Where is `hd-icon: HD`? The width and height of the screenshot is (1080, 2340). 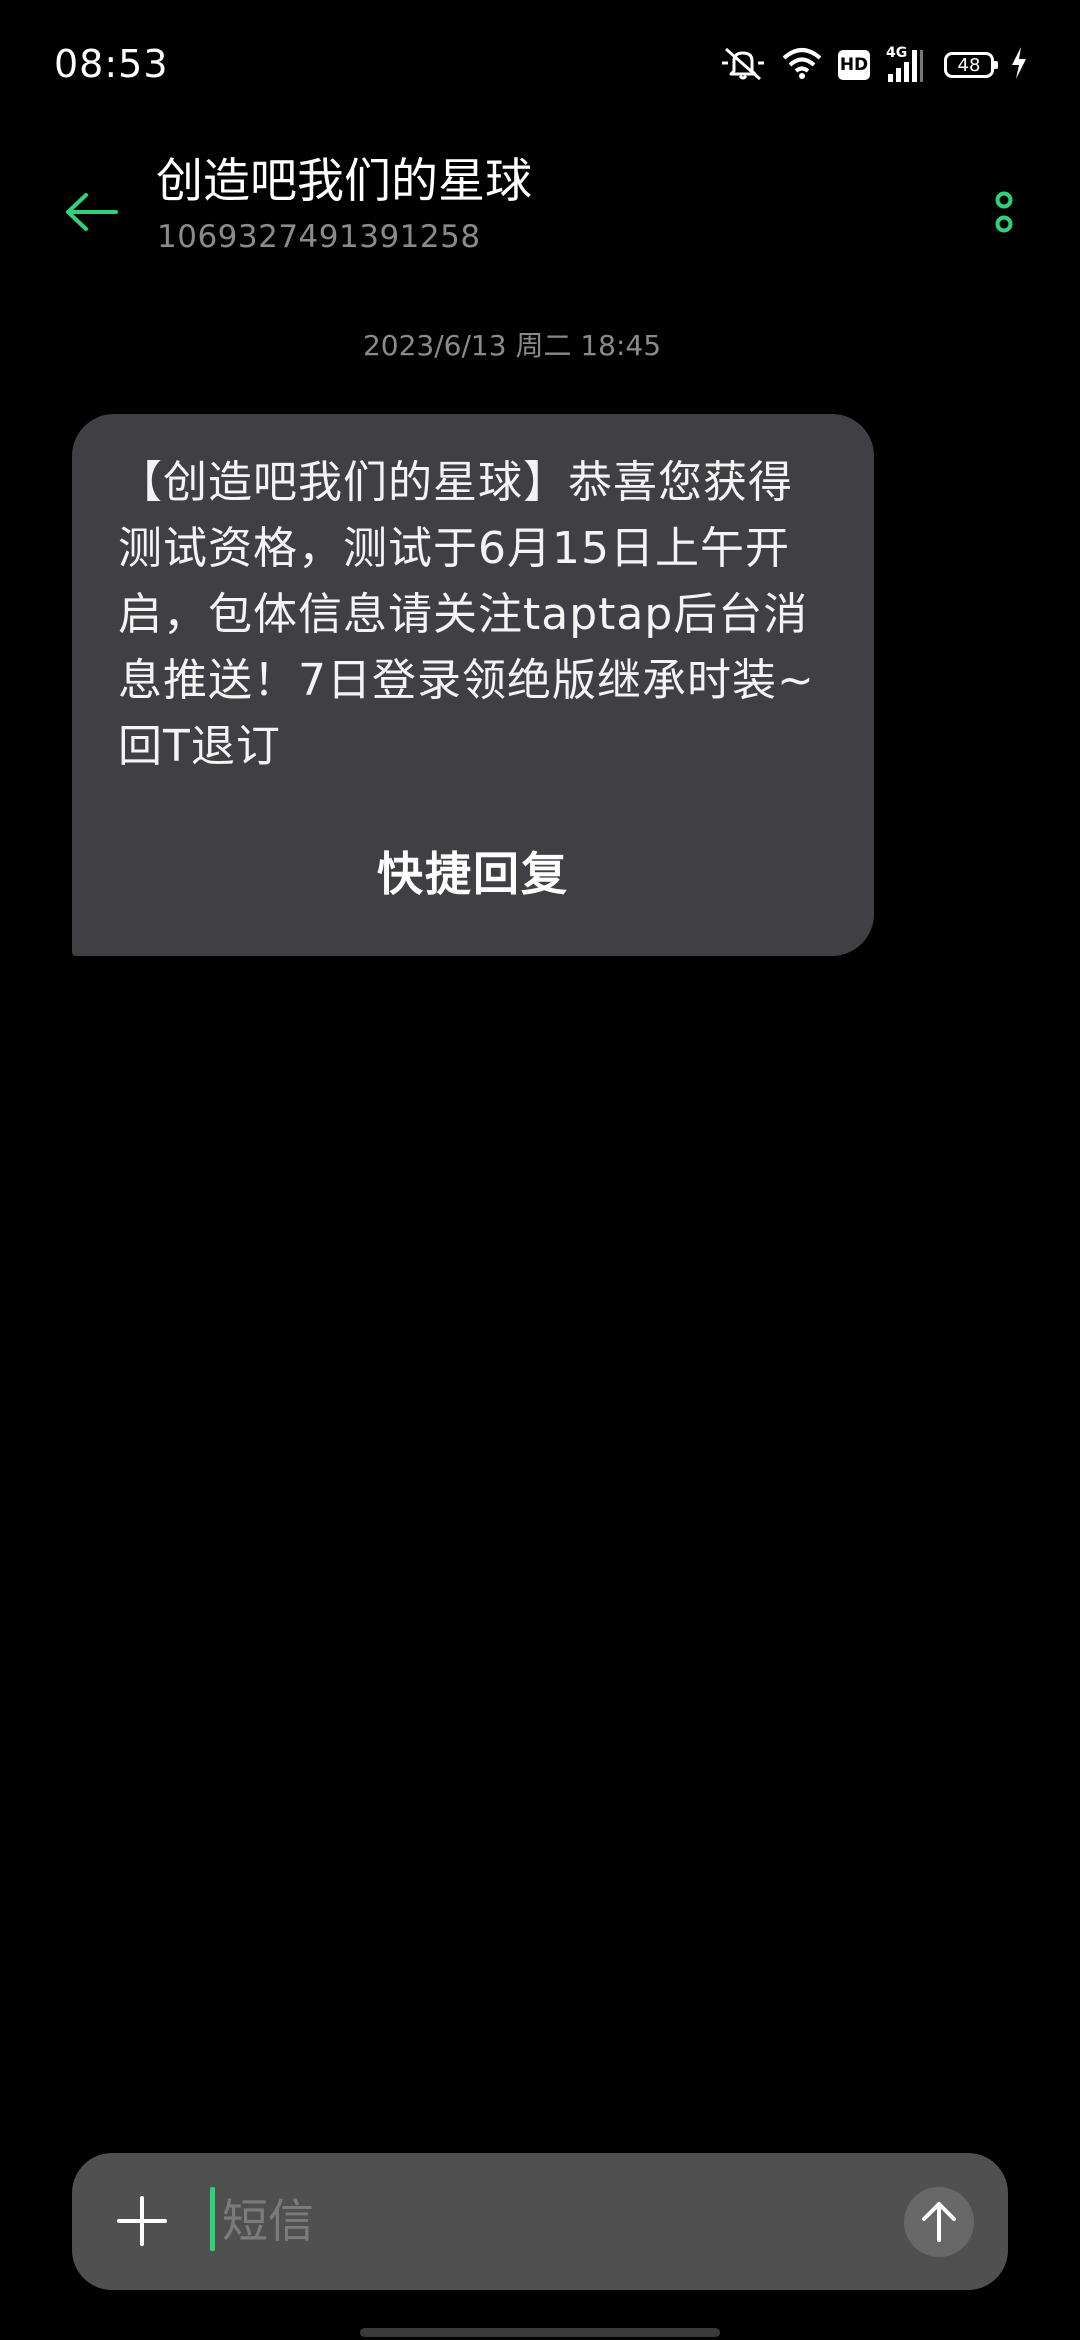
hd-icon: HD is located at coordinates (854, 65).